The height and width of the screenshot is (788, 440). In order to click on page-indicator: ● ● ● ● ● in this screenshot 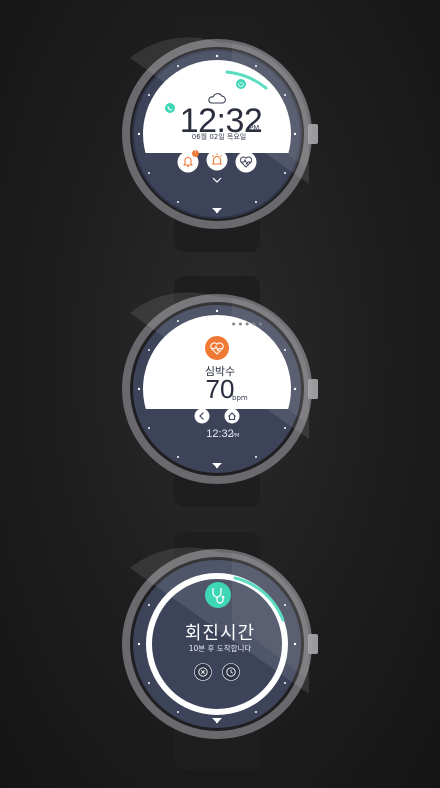, I will do `click(248, 323)`.